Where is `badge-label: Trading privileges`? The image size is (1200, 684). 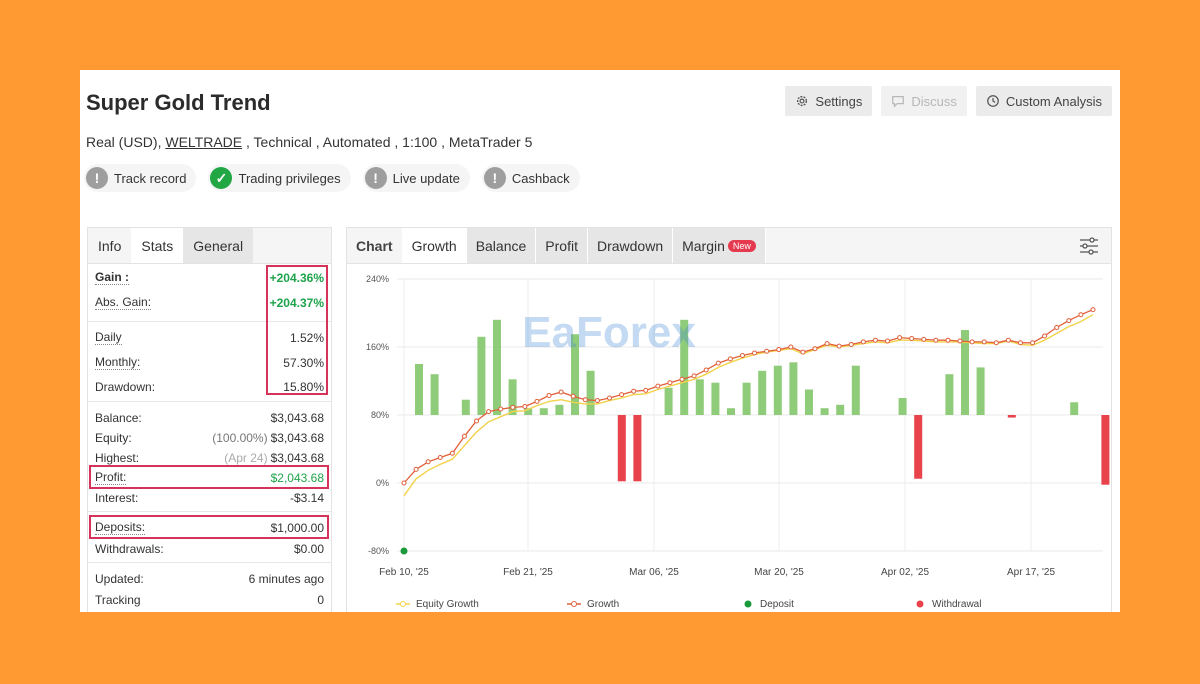
badge-label: Trading privileges is located at coordinates (289, 178).